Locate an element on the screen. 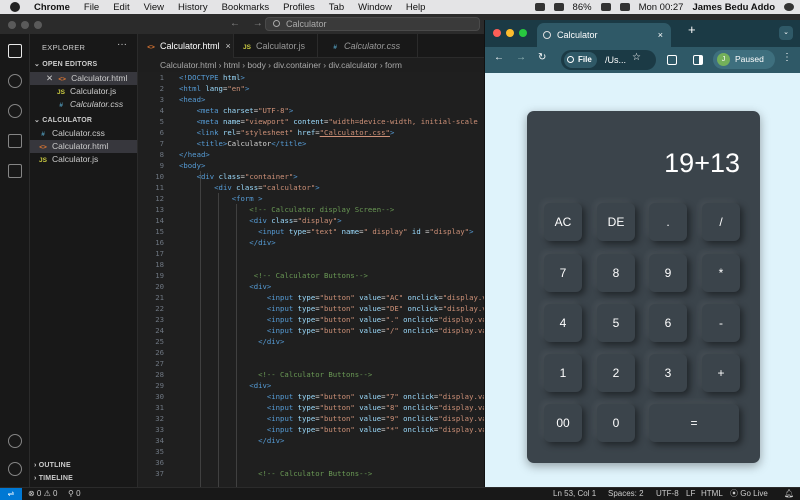 This screenshot has width=800, height=500. language-mode: HTML is located at coordinates (712, 494).